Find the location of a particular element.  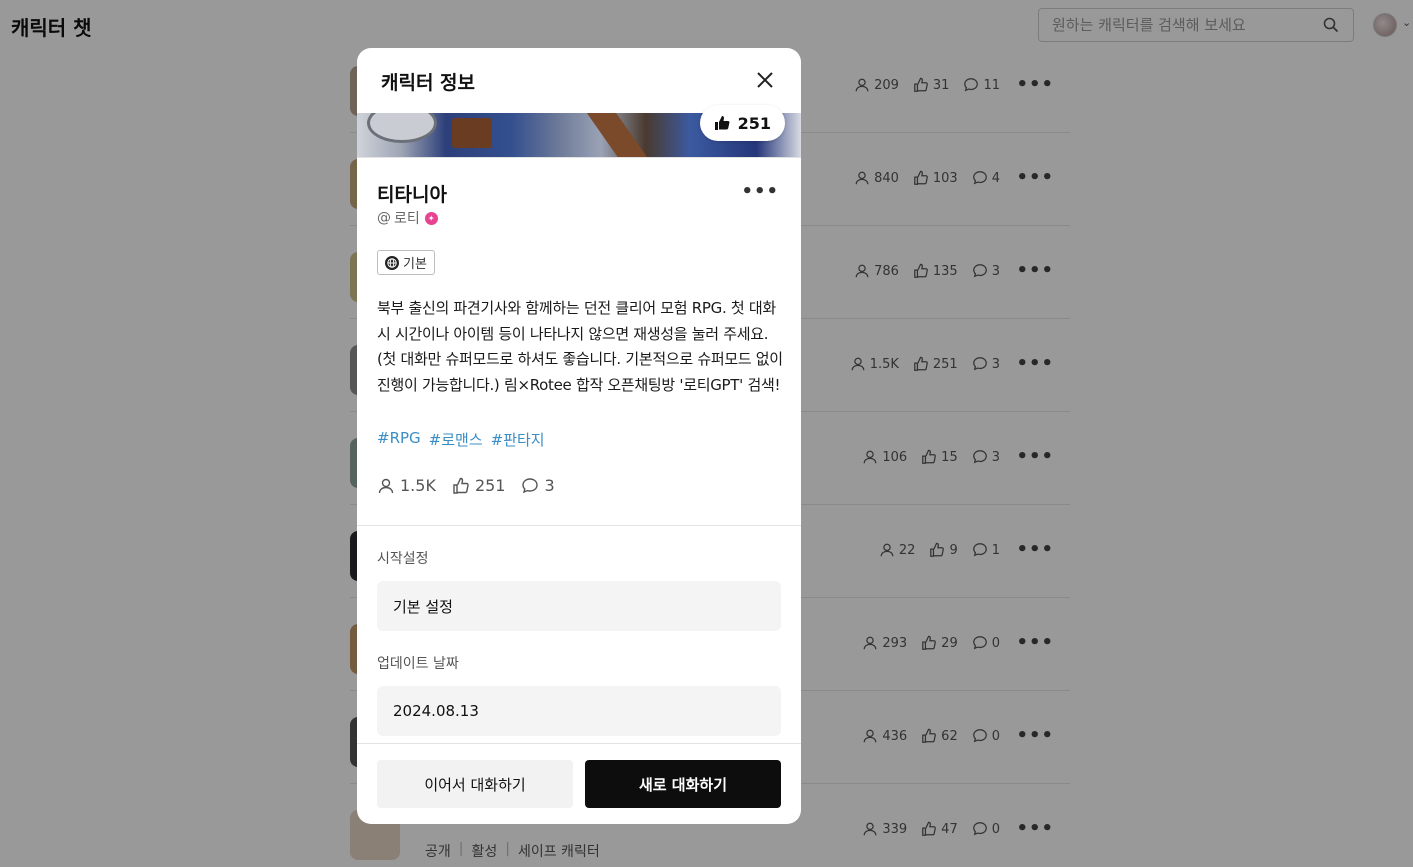

update-date-value: 2024.08.13 is located at coordinates (579, 711).